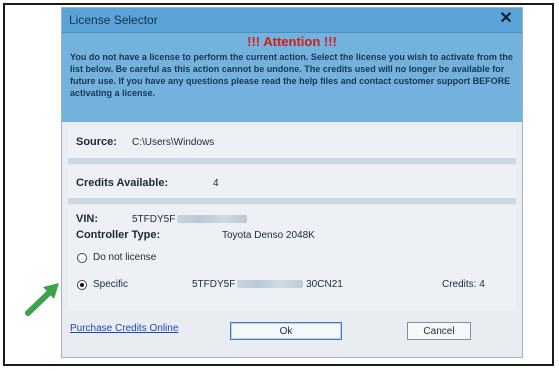  What do you see at coordinates (82, 258) in the screenshot?
I see `radio-do-not-license` at bounding box center [82, 258].